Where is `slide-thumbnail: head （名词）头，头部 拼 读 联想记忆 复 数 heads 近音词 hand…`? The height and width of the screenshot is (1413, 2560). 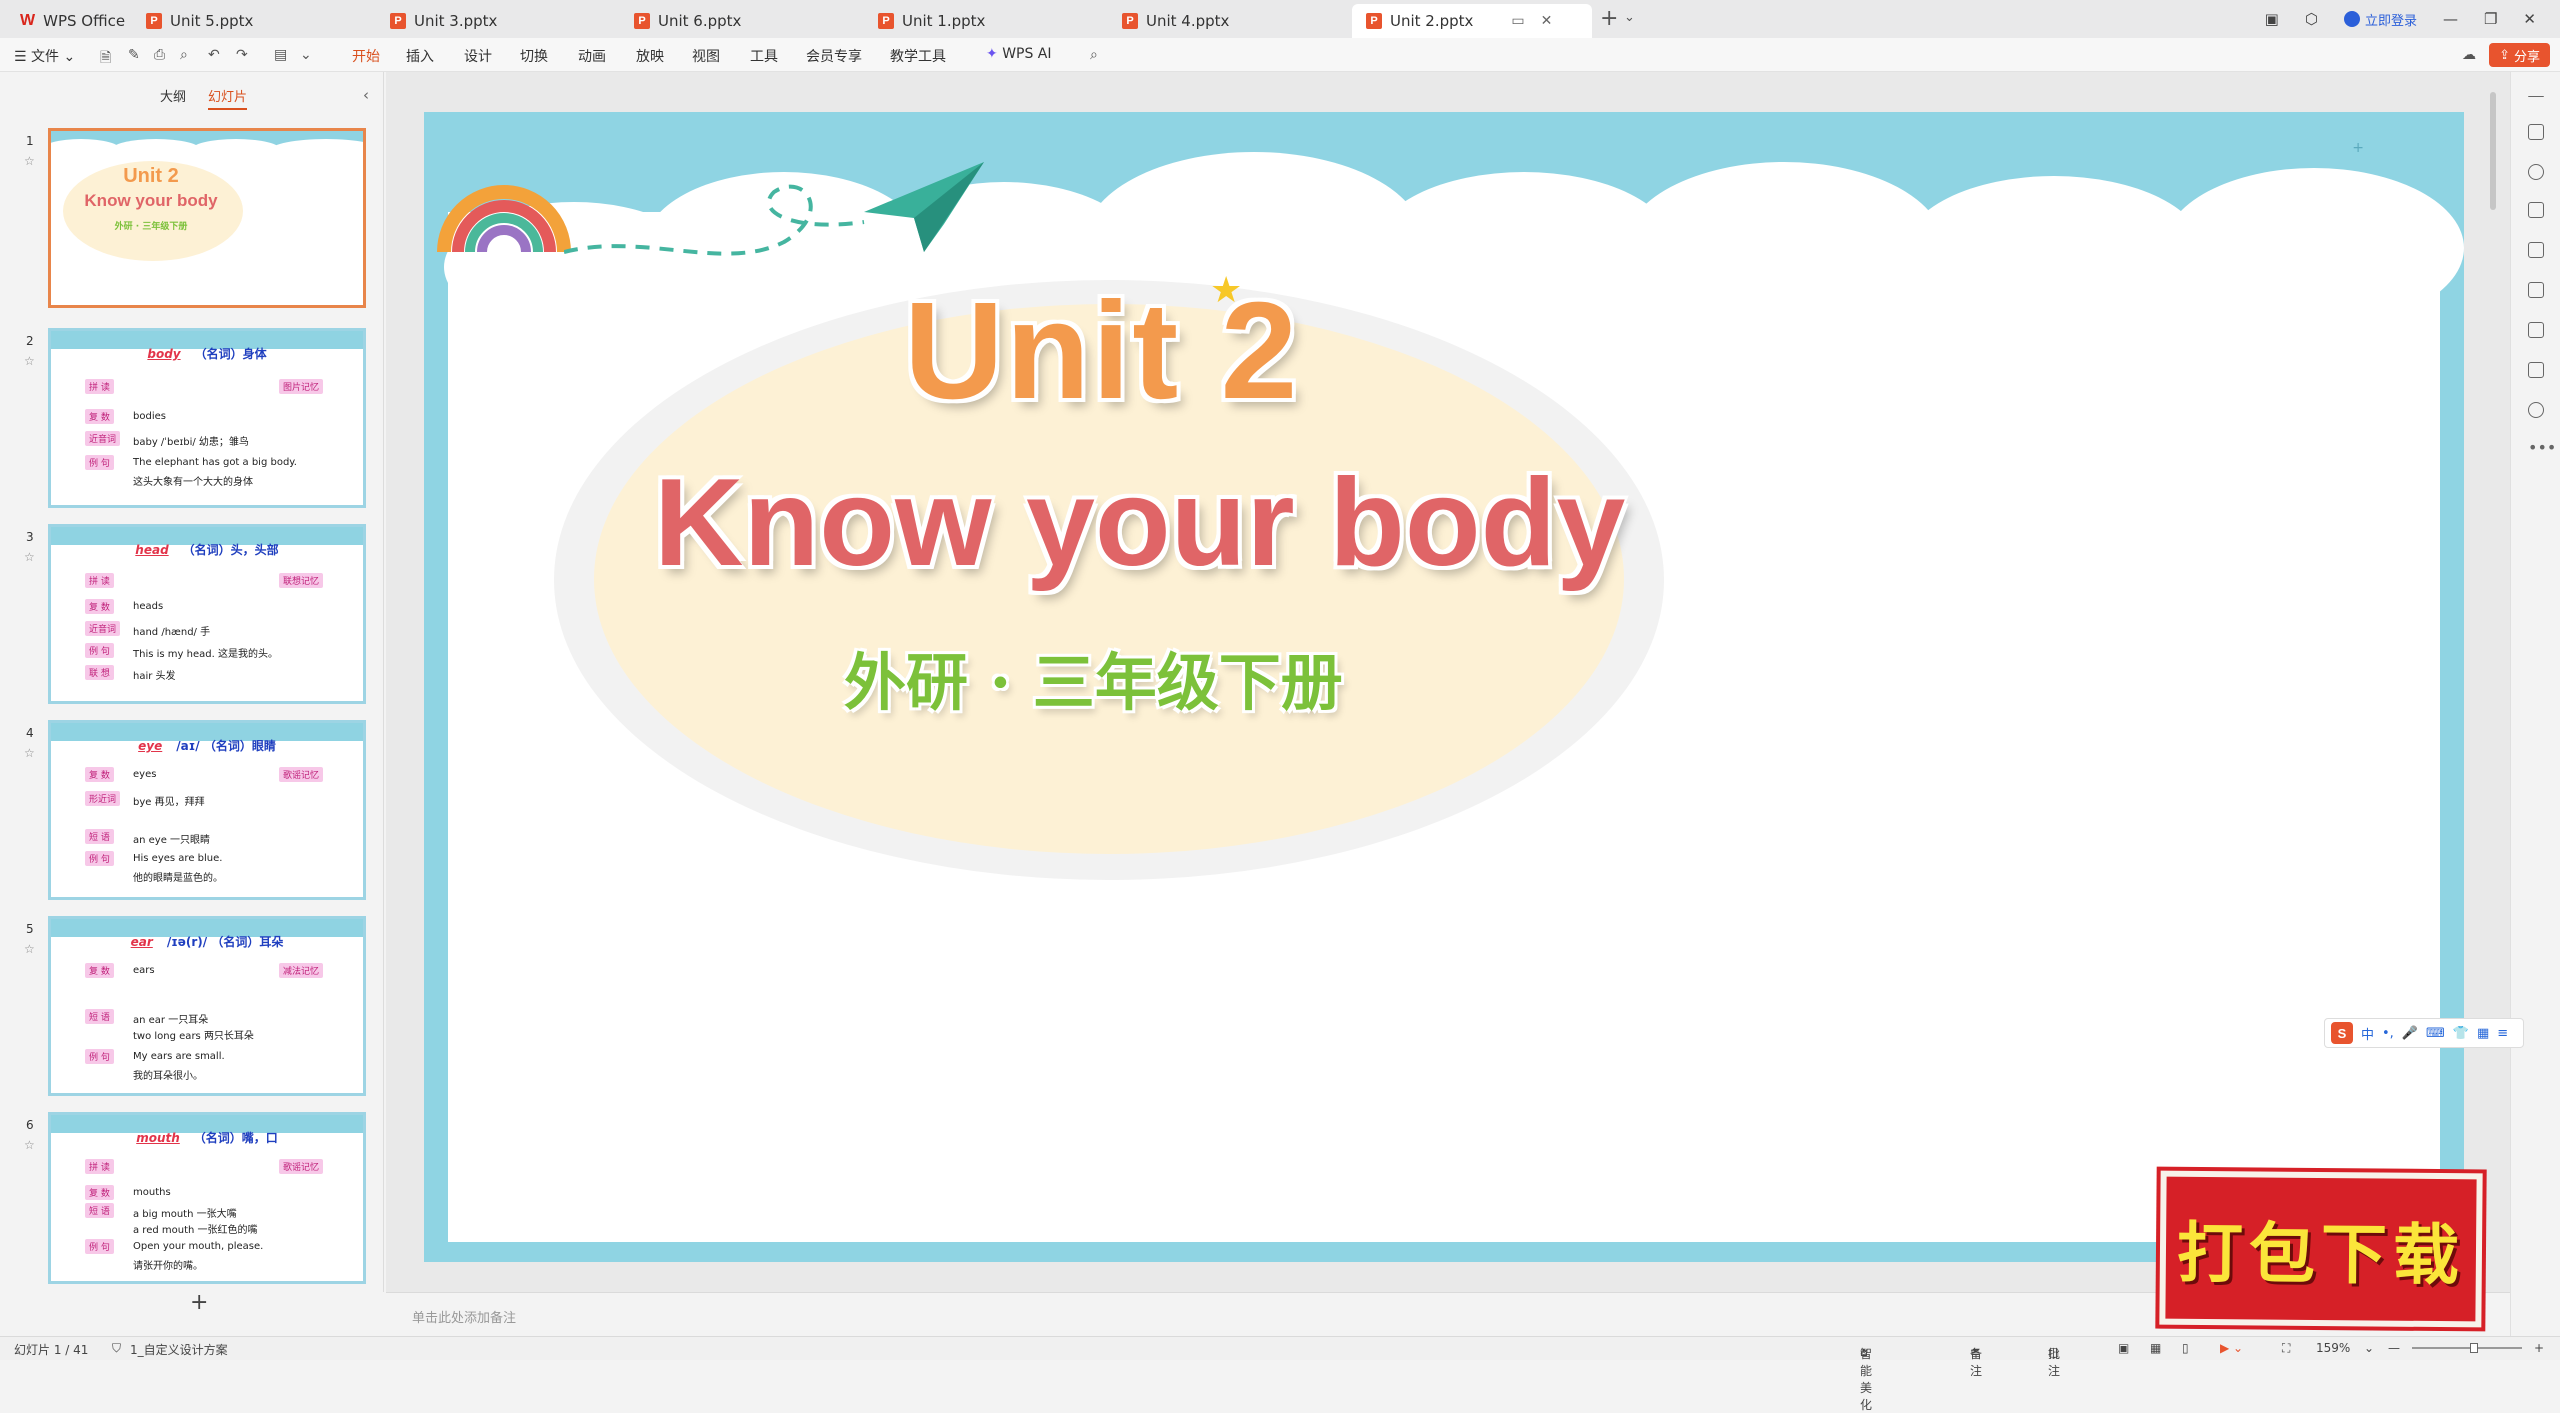
slide-thumbnail: head （名词）头，头部 拼 读 联想记忆 复 数 heads 近音词 hand… is located at coordinates (207, 614).